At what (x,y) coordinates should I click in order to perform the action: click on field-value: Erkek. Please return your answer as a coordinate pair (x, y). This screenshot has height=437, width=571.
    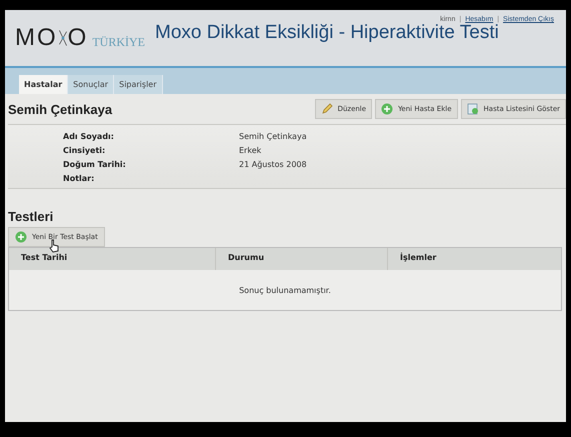
    Looking at the image, I should click on (250, 150).